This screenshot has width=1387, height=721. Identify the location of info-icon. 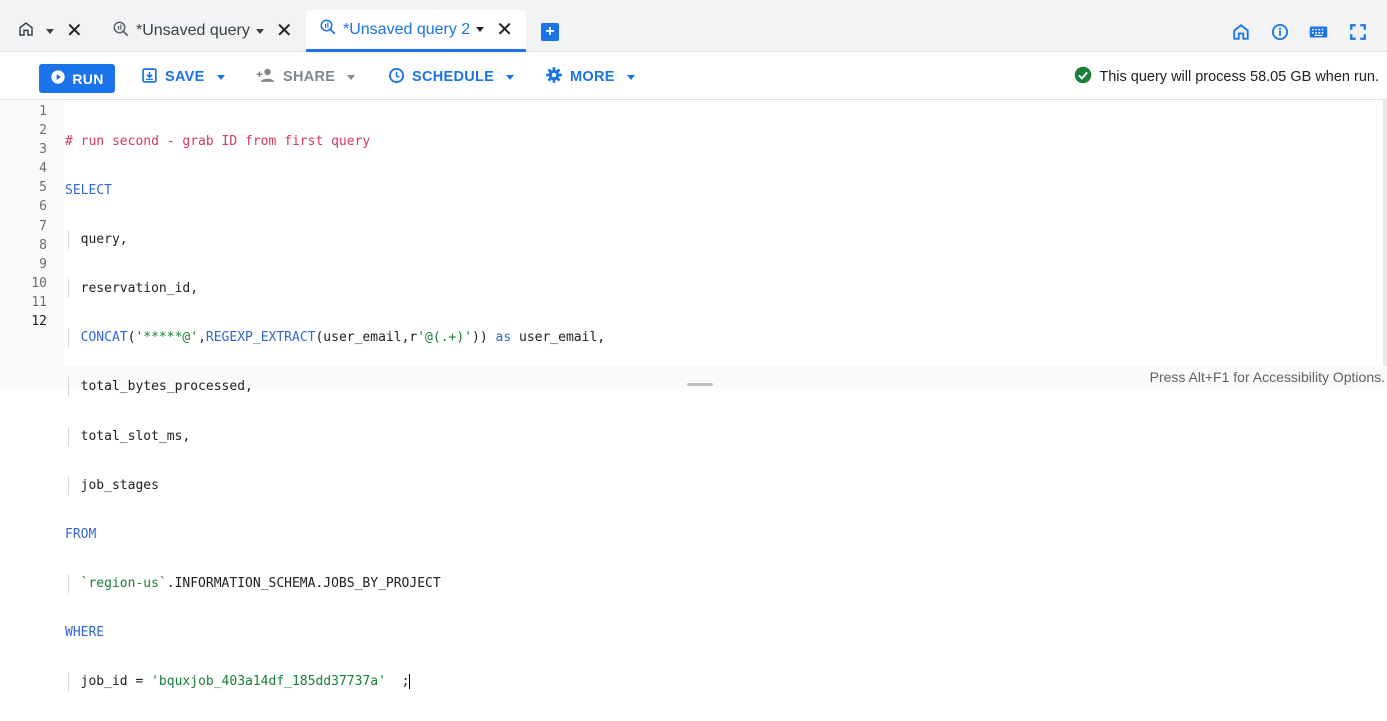
(1279, 31).